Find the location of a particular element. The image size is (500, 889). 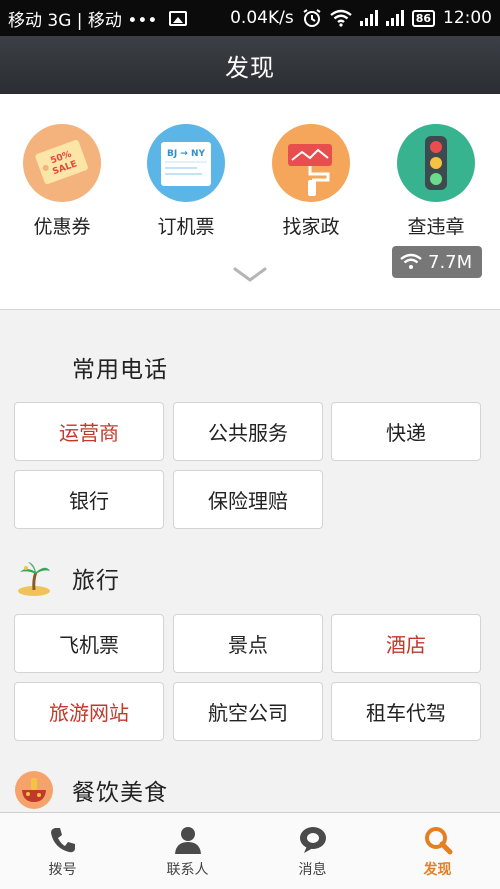

phone-icon is located at coordinates (62, 839).